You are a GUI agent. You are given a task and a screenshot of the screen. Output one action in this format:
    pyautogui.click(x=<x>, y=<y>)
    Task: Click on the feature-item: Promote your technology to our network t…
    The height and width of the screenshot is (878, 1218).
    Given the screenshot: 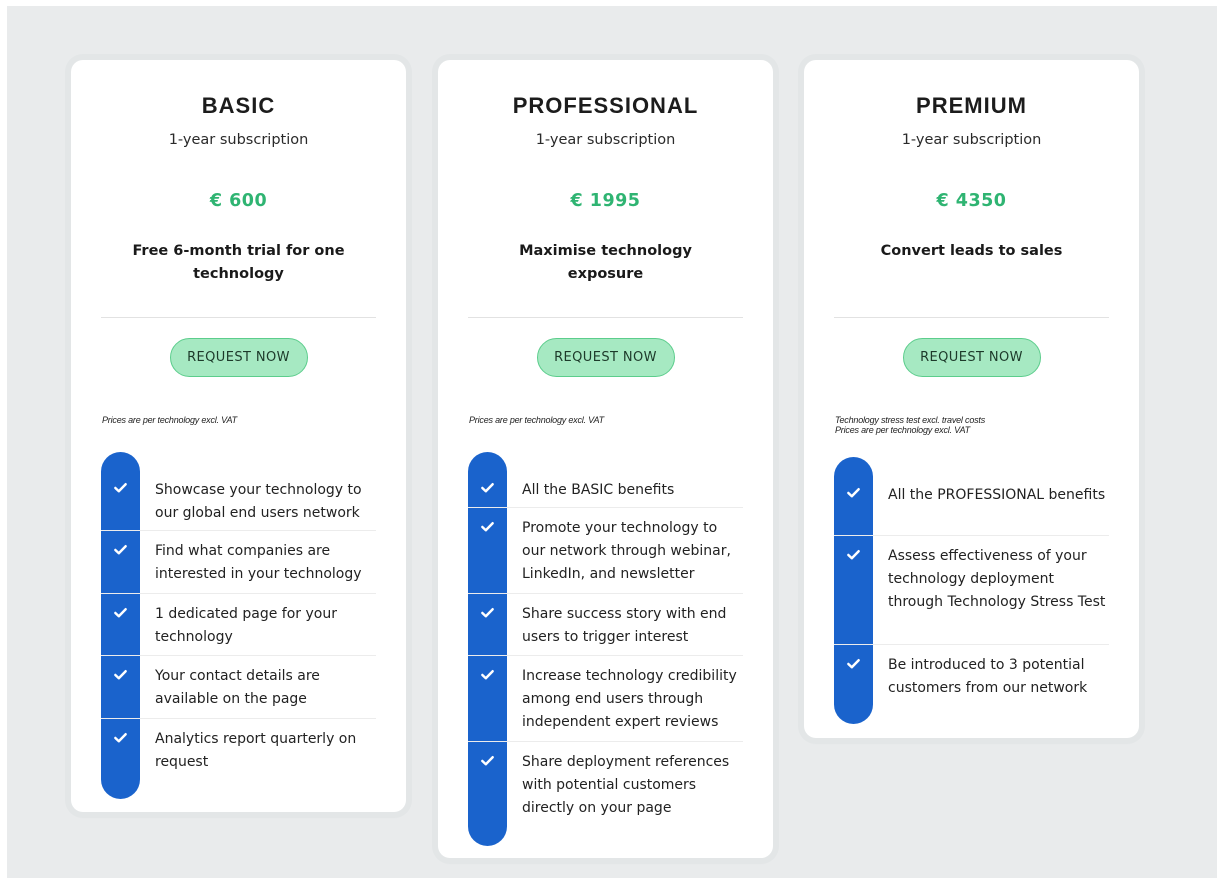 What is the action you would take?
    pyautogui.click(x=605, y=551)
    